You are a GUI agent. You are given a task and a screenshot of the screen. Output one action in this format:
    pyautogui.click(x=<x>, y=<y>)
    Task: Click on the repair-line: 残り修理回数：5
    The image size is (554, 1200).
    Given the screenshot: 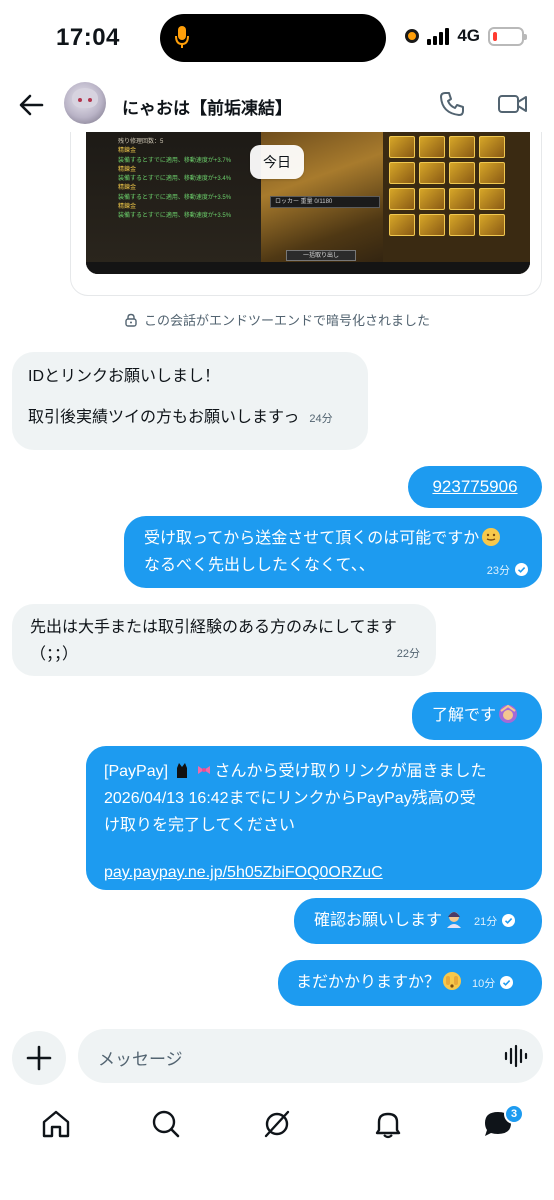 What is the action you would take?
    pyautogui.click(x=141, y=142)
    